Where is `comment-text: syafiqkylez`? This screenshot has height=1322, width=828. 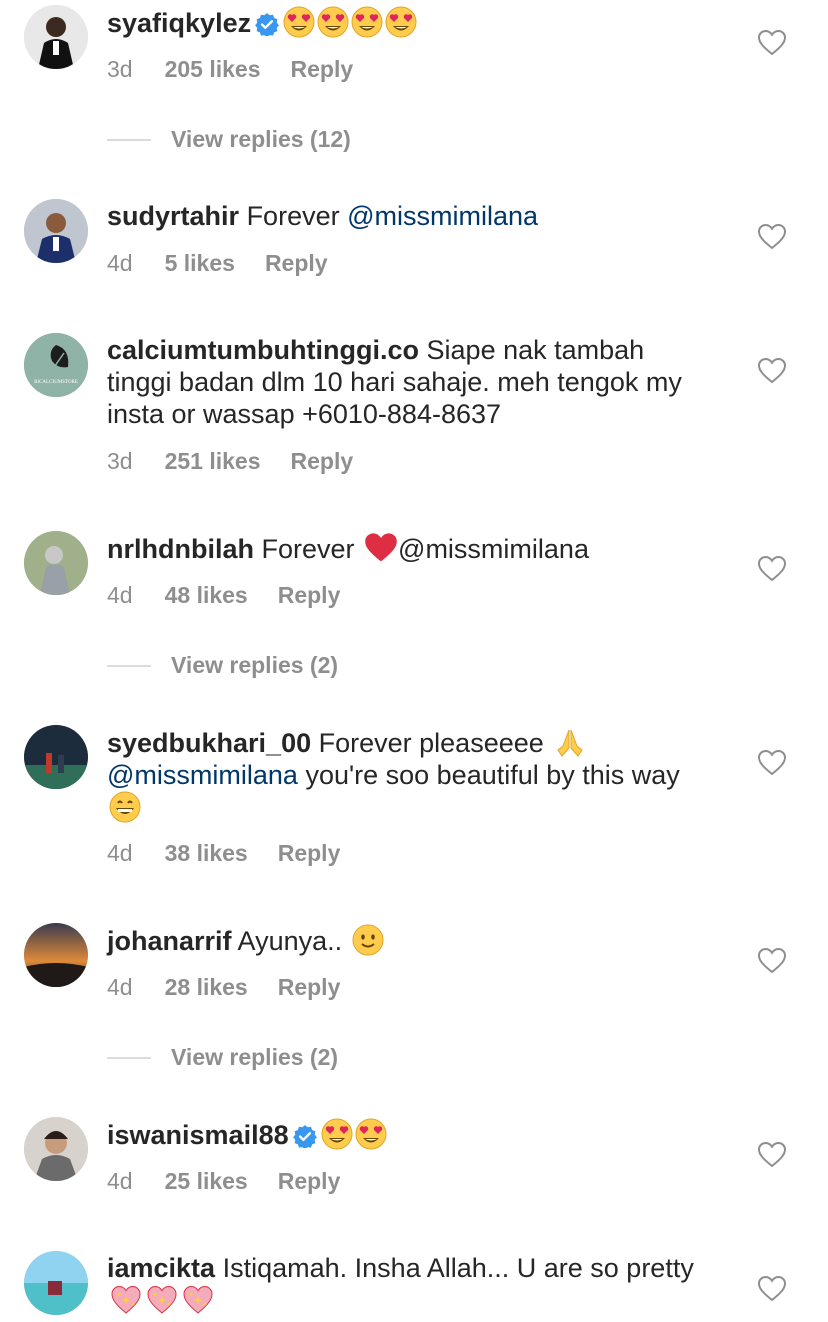
comment-text: syafiqkylez is located at coordinates (402, 22).